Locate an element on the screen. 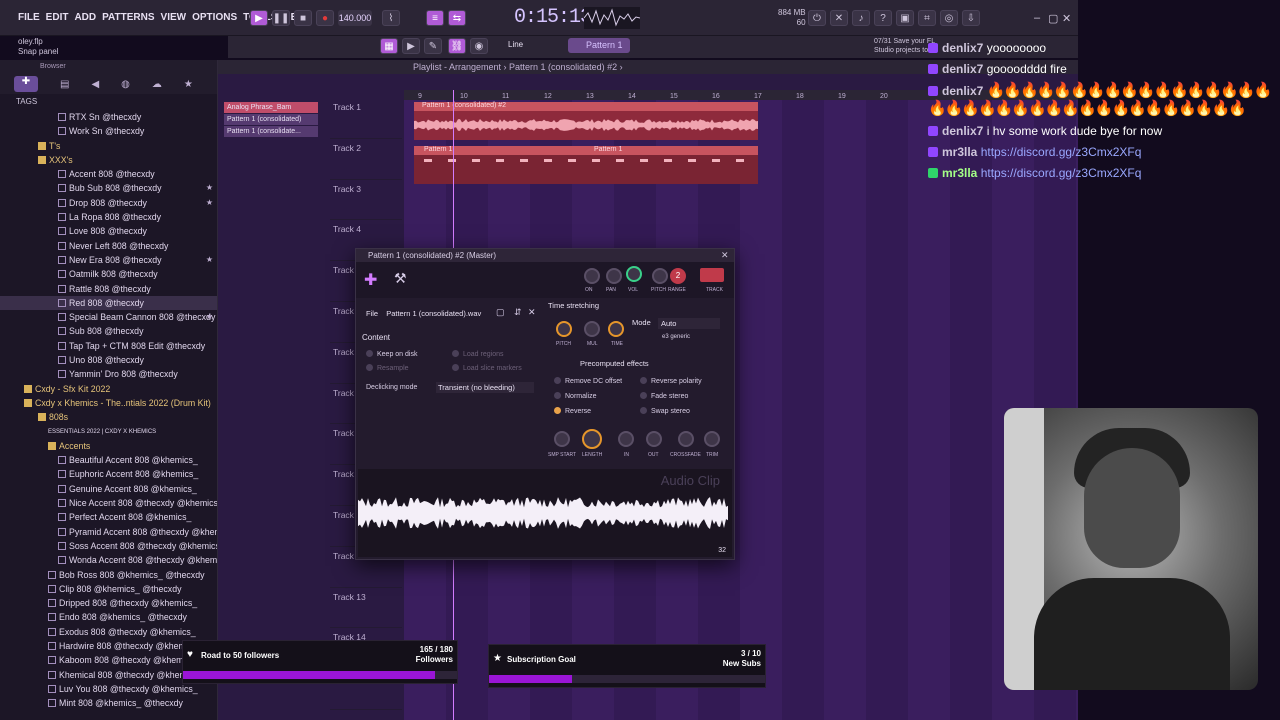  mixer-icon: ✕ is located at coordinates (839, 18).